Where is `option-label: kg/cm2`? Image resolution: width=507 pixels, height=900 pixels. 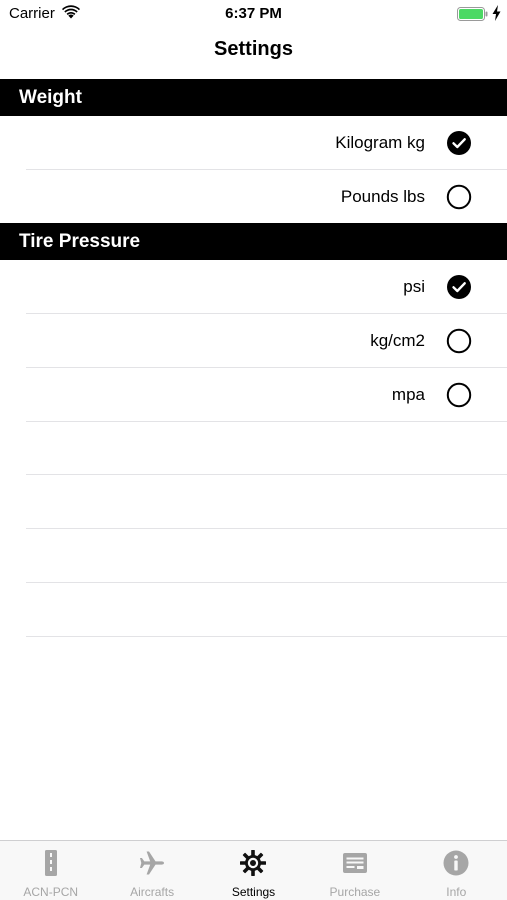 option-label: kg/cm2 is located at coordinates (397, 340).